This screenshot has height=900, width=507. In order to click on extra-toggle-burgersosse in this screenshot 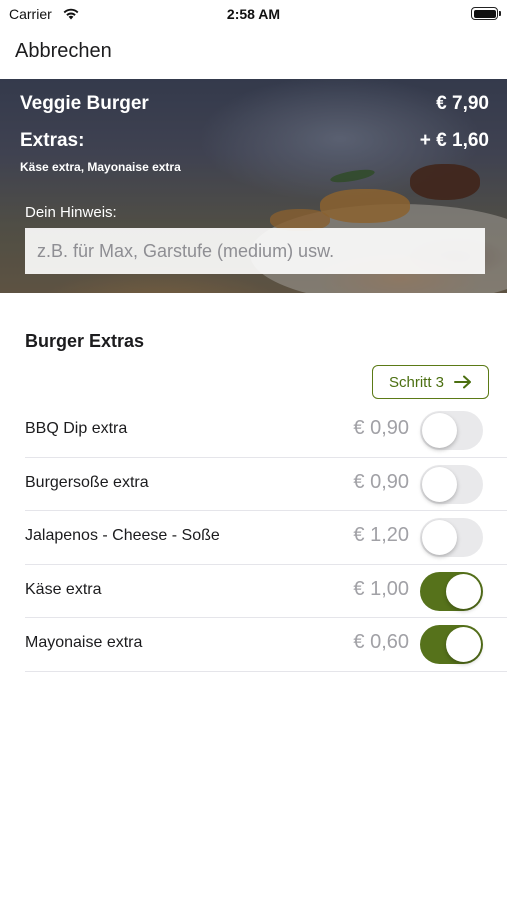, I will do `click(451, 484)`.